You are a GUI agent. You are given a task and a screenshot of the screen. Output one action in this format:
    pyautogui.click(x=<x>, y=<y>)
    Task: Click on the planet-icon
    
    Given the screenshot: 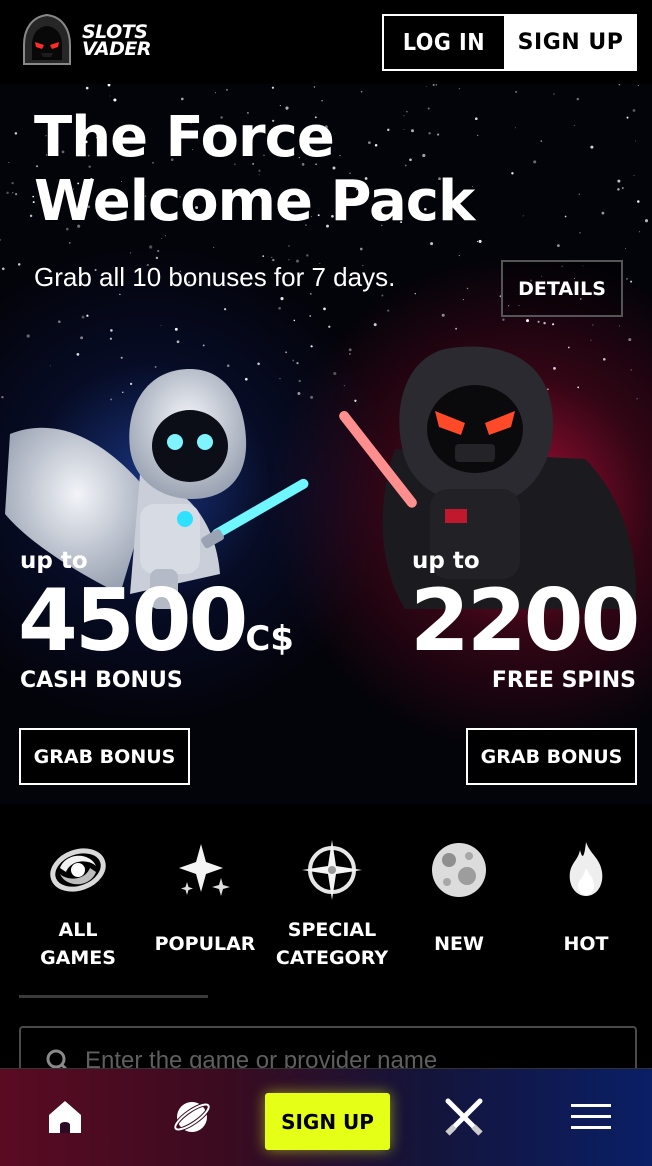 What is the action you would take?
    pyautogui.click(x=192, y=1117)
    